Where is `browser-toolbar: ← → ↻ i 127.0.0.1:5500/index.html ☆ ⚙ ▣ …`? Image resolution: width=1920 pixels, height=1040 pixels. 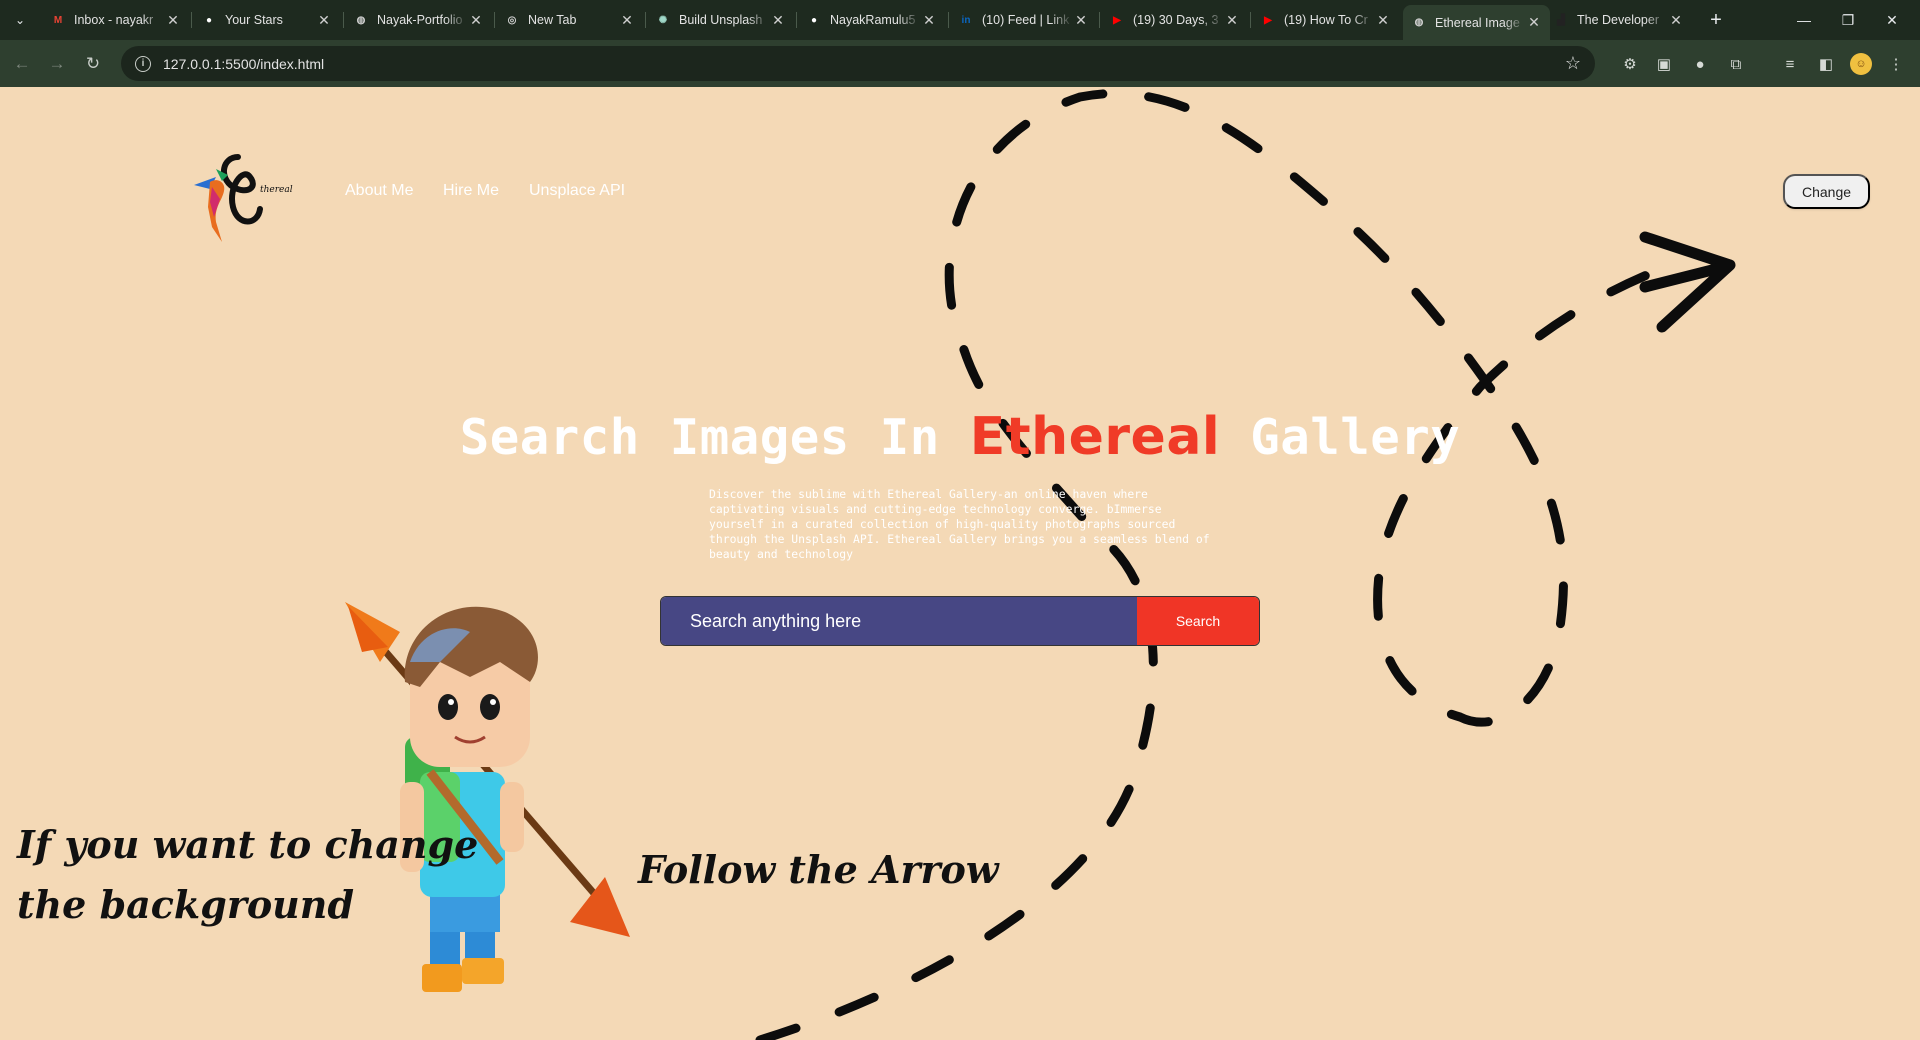
browser-toolbar: ← → ↻ i 127.0.0.1:5500/index.html ☆ ⚙ ▣ … is located at coordinates (960, 63).